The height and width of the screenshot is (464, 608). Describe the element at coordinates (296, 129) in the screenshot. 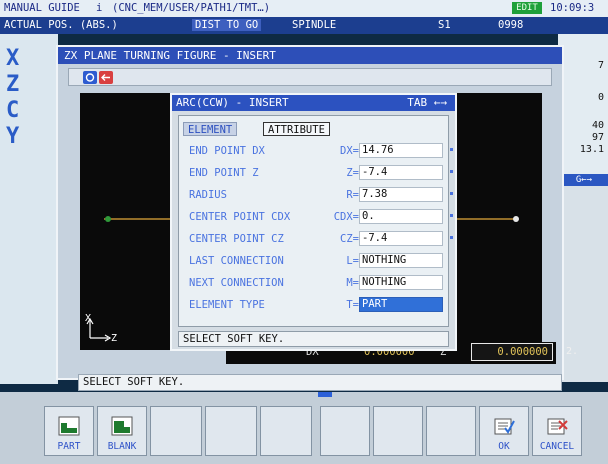

I see `tab-attribute: ATTRIBUTE` at that location.